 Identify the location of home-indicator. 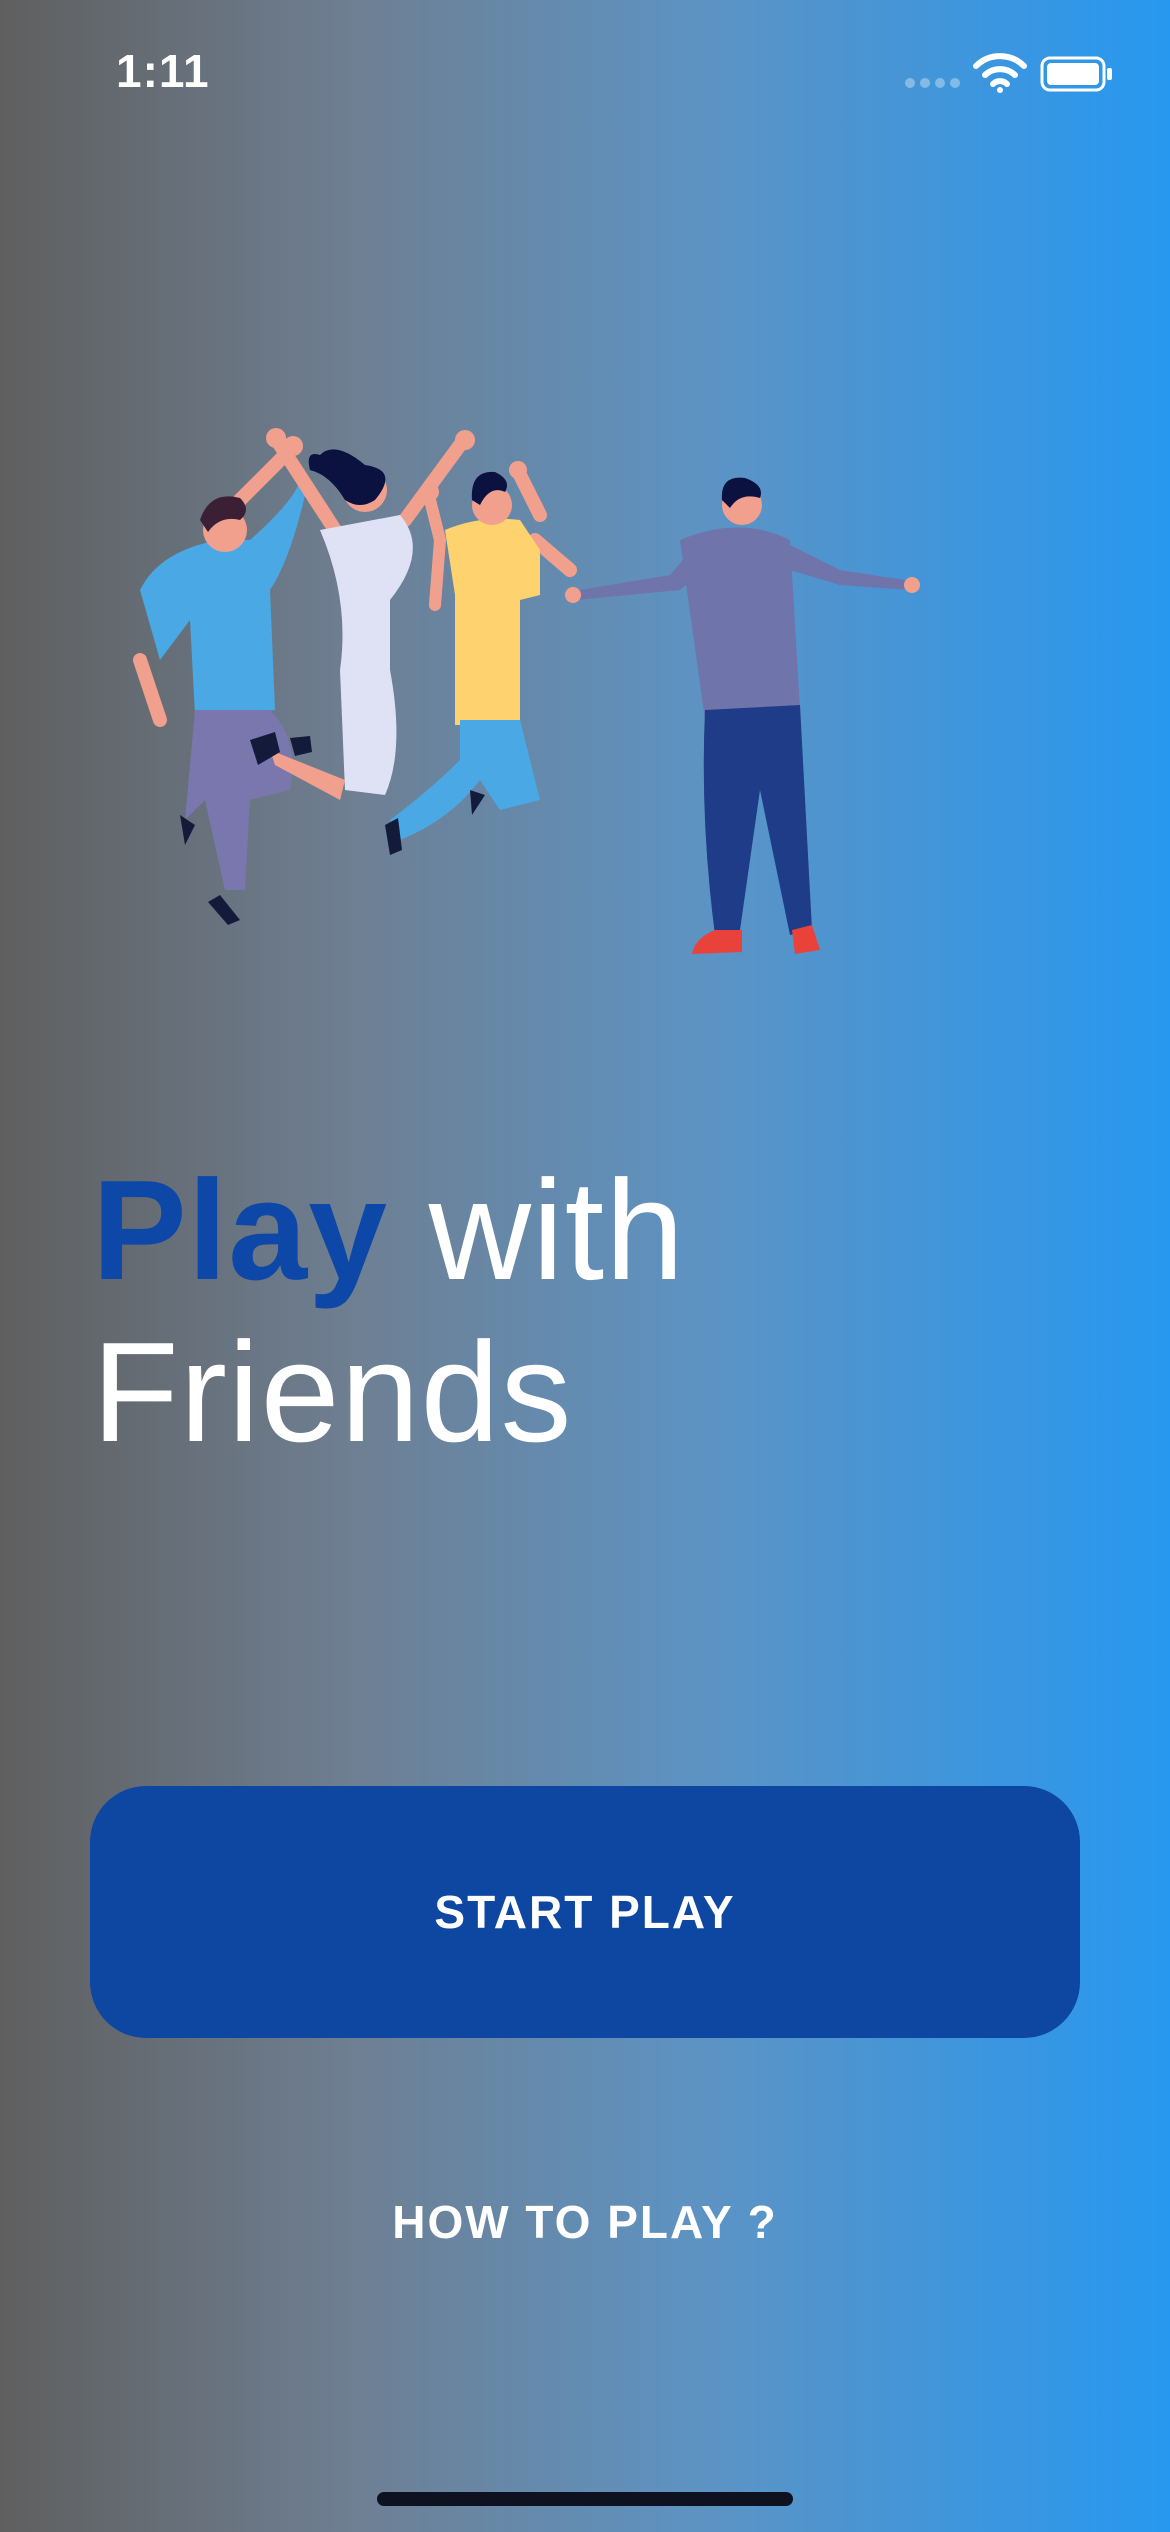
(585, 2499).